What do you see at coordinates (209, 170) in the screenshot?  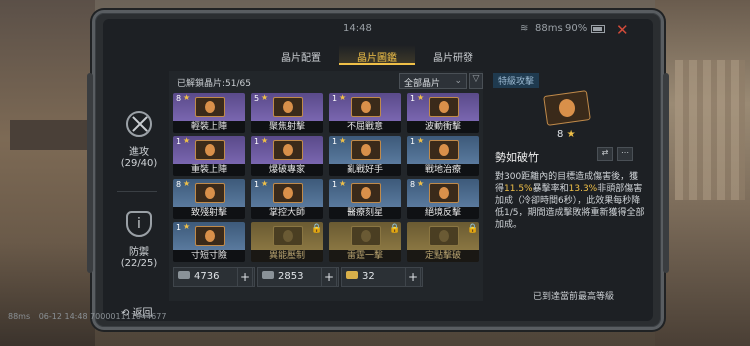 I see `chip-name: 重裝上陣` at bounding box center [209, 170].